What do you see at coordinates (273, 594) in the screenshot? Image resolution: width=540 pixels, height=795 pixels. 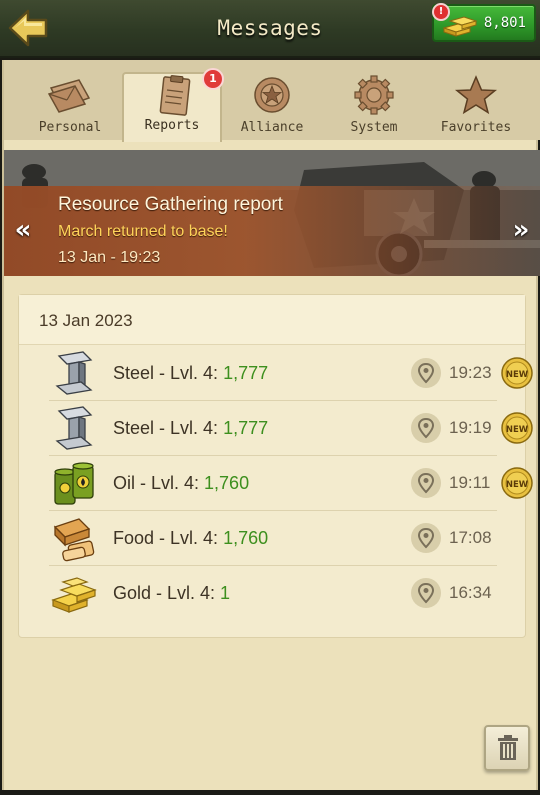 I see `list-item: Gold - Lvl. 4: 1 16:34` at bounding box center [273, 594].